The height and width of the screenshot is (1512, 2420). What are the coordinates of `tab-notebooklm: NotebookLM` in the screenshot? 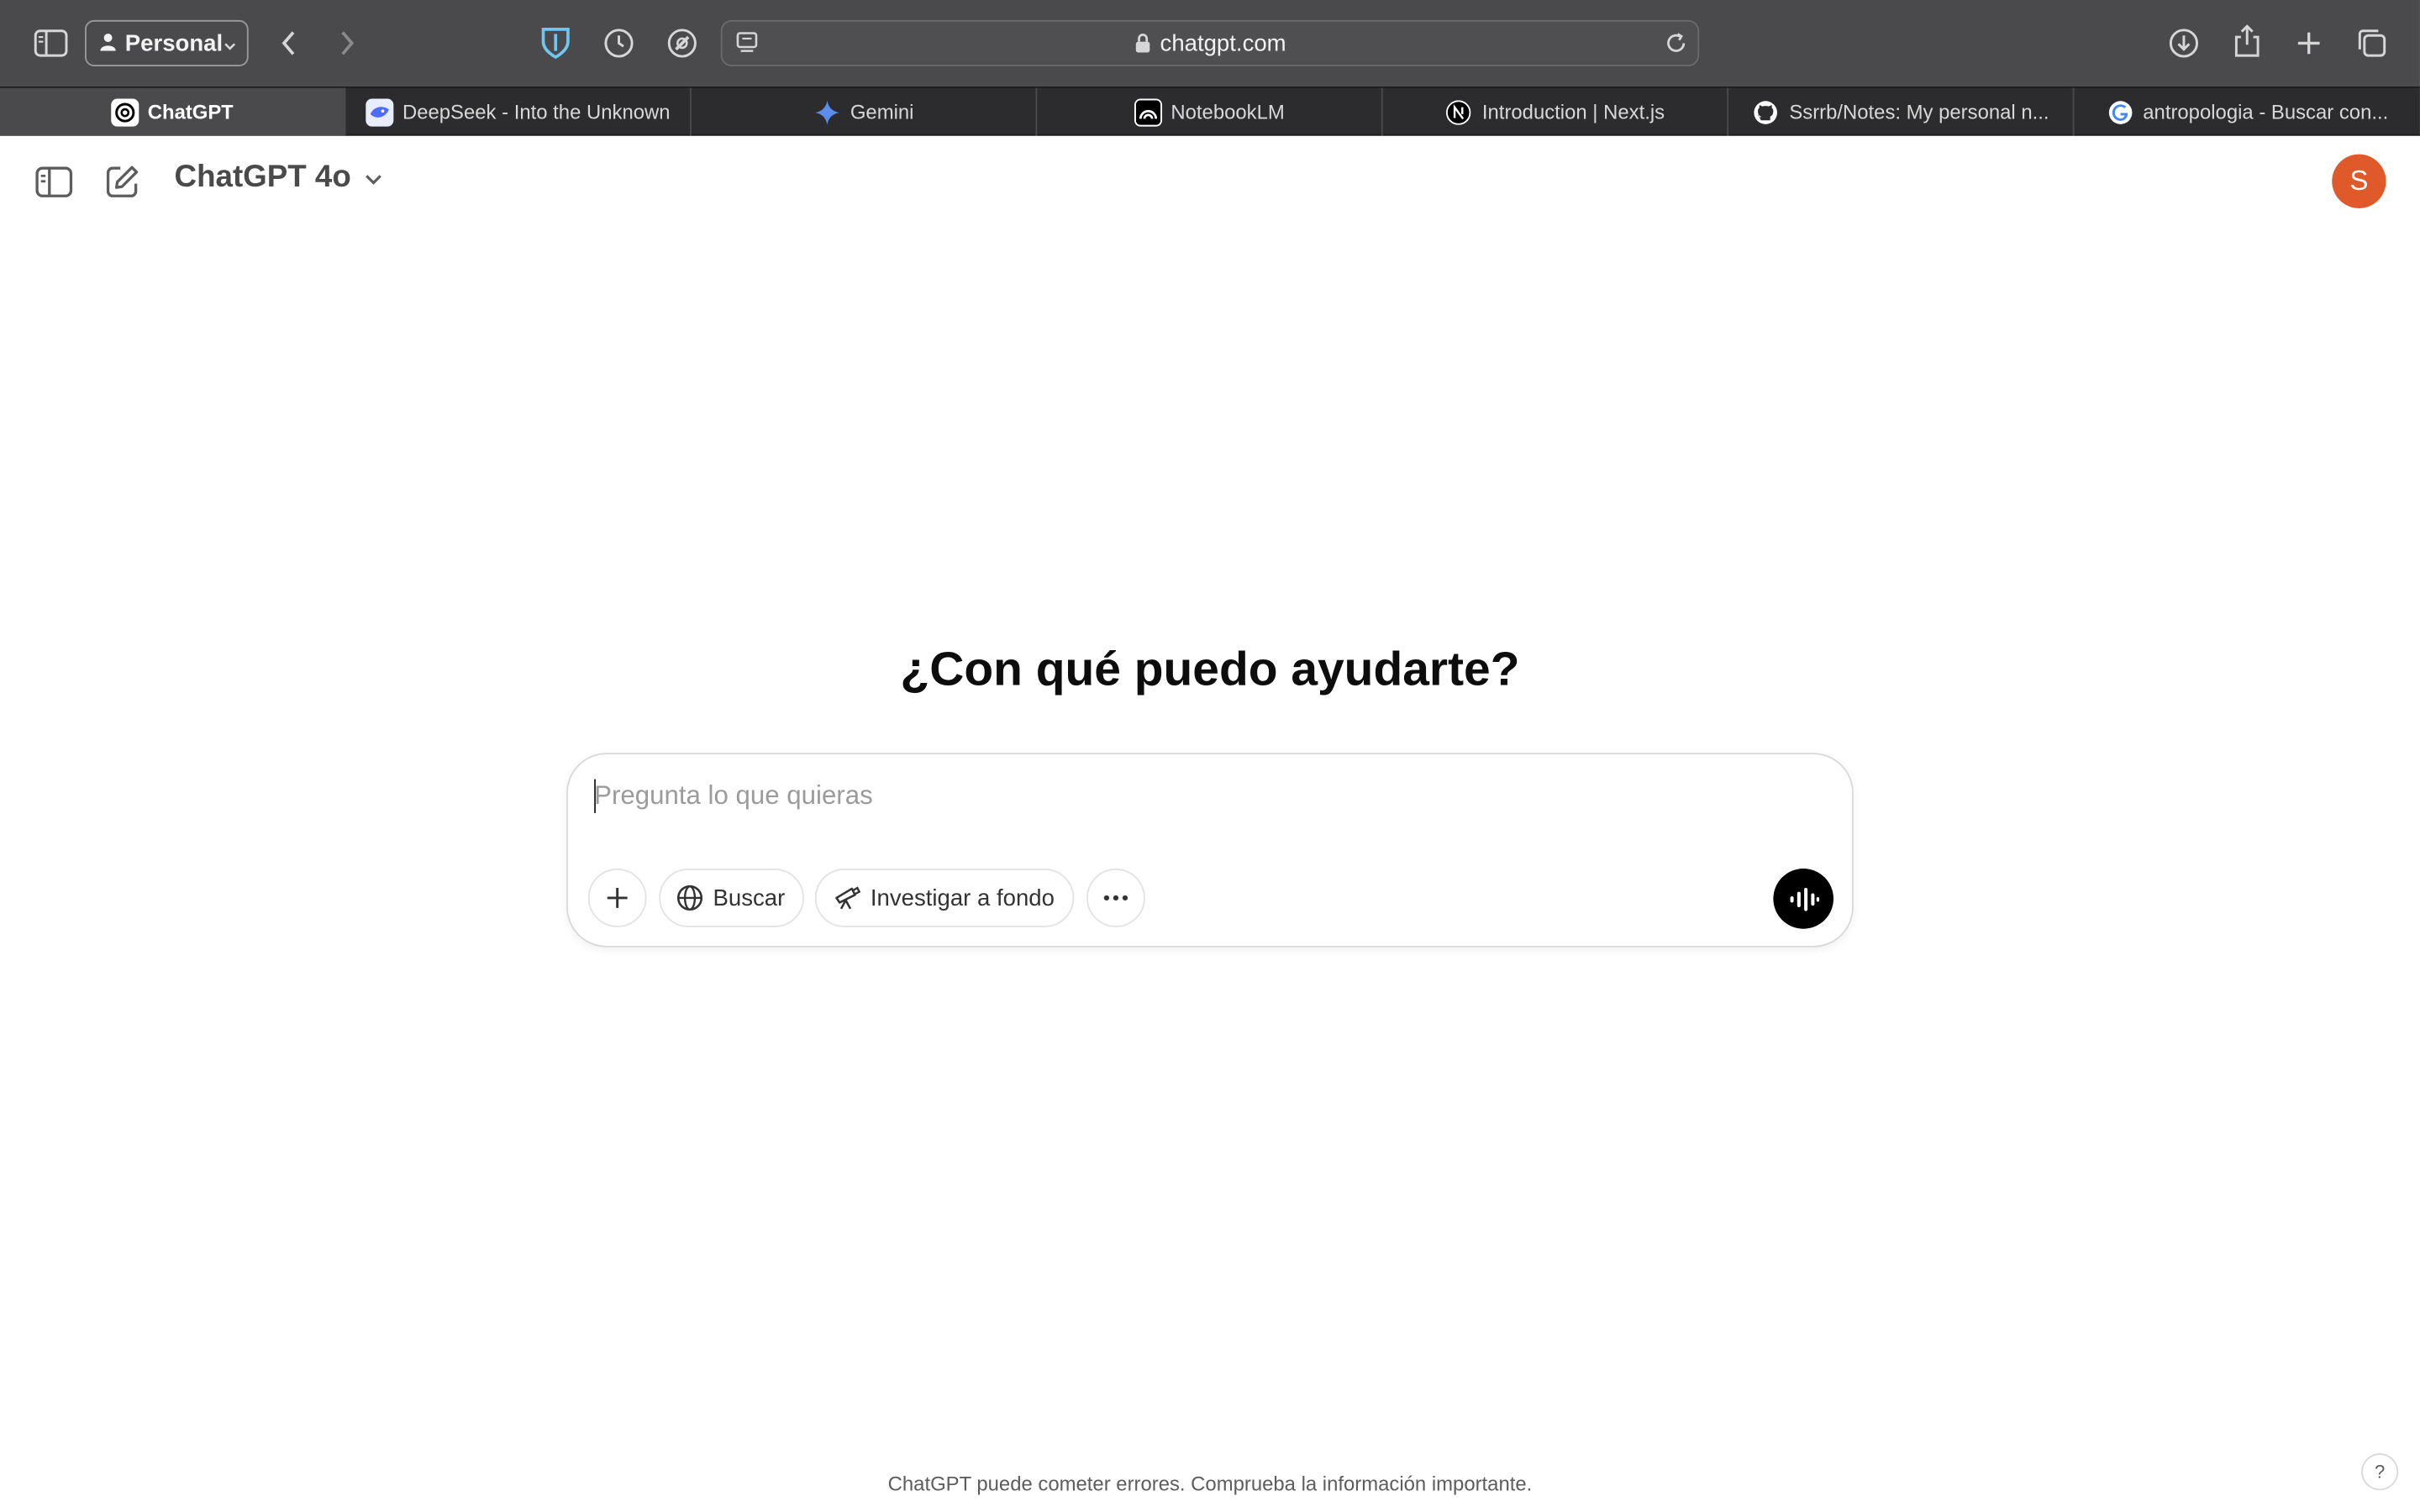 It's located at (1210, 111).